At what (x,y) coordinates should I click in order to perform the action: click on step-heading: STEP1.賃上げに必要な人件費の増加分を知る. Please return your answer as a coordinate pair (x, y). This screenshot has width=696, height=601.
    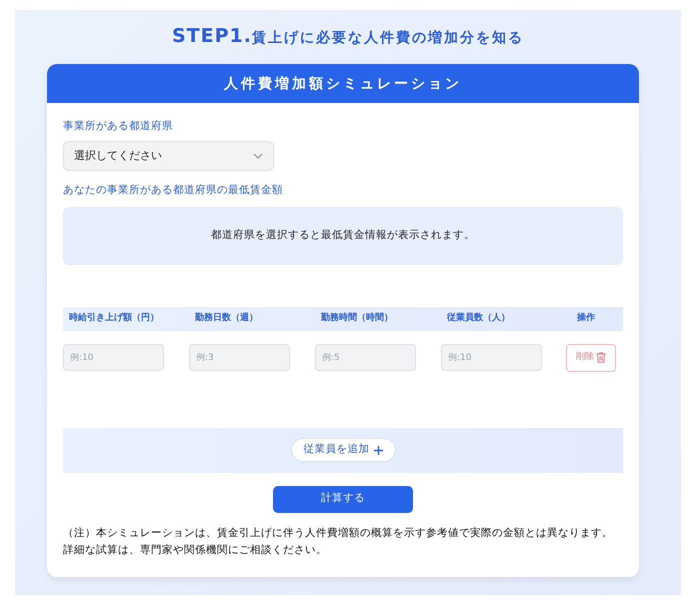
    Looking at the image, I should click on (348, 37).